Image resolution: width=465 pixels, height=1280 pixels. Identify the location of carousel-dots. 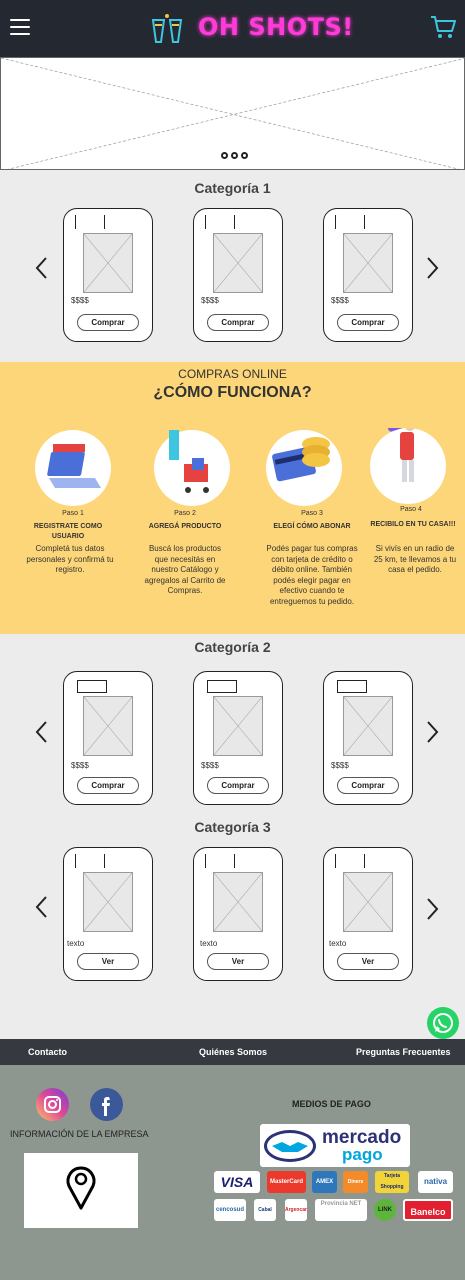
(234, 155).